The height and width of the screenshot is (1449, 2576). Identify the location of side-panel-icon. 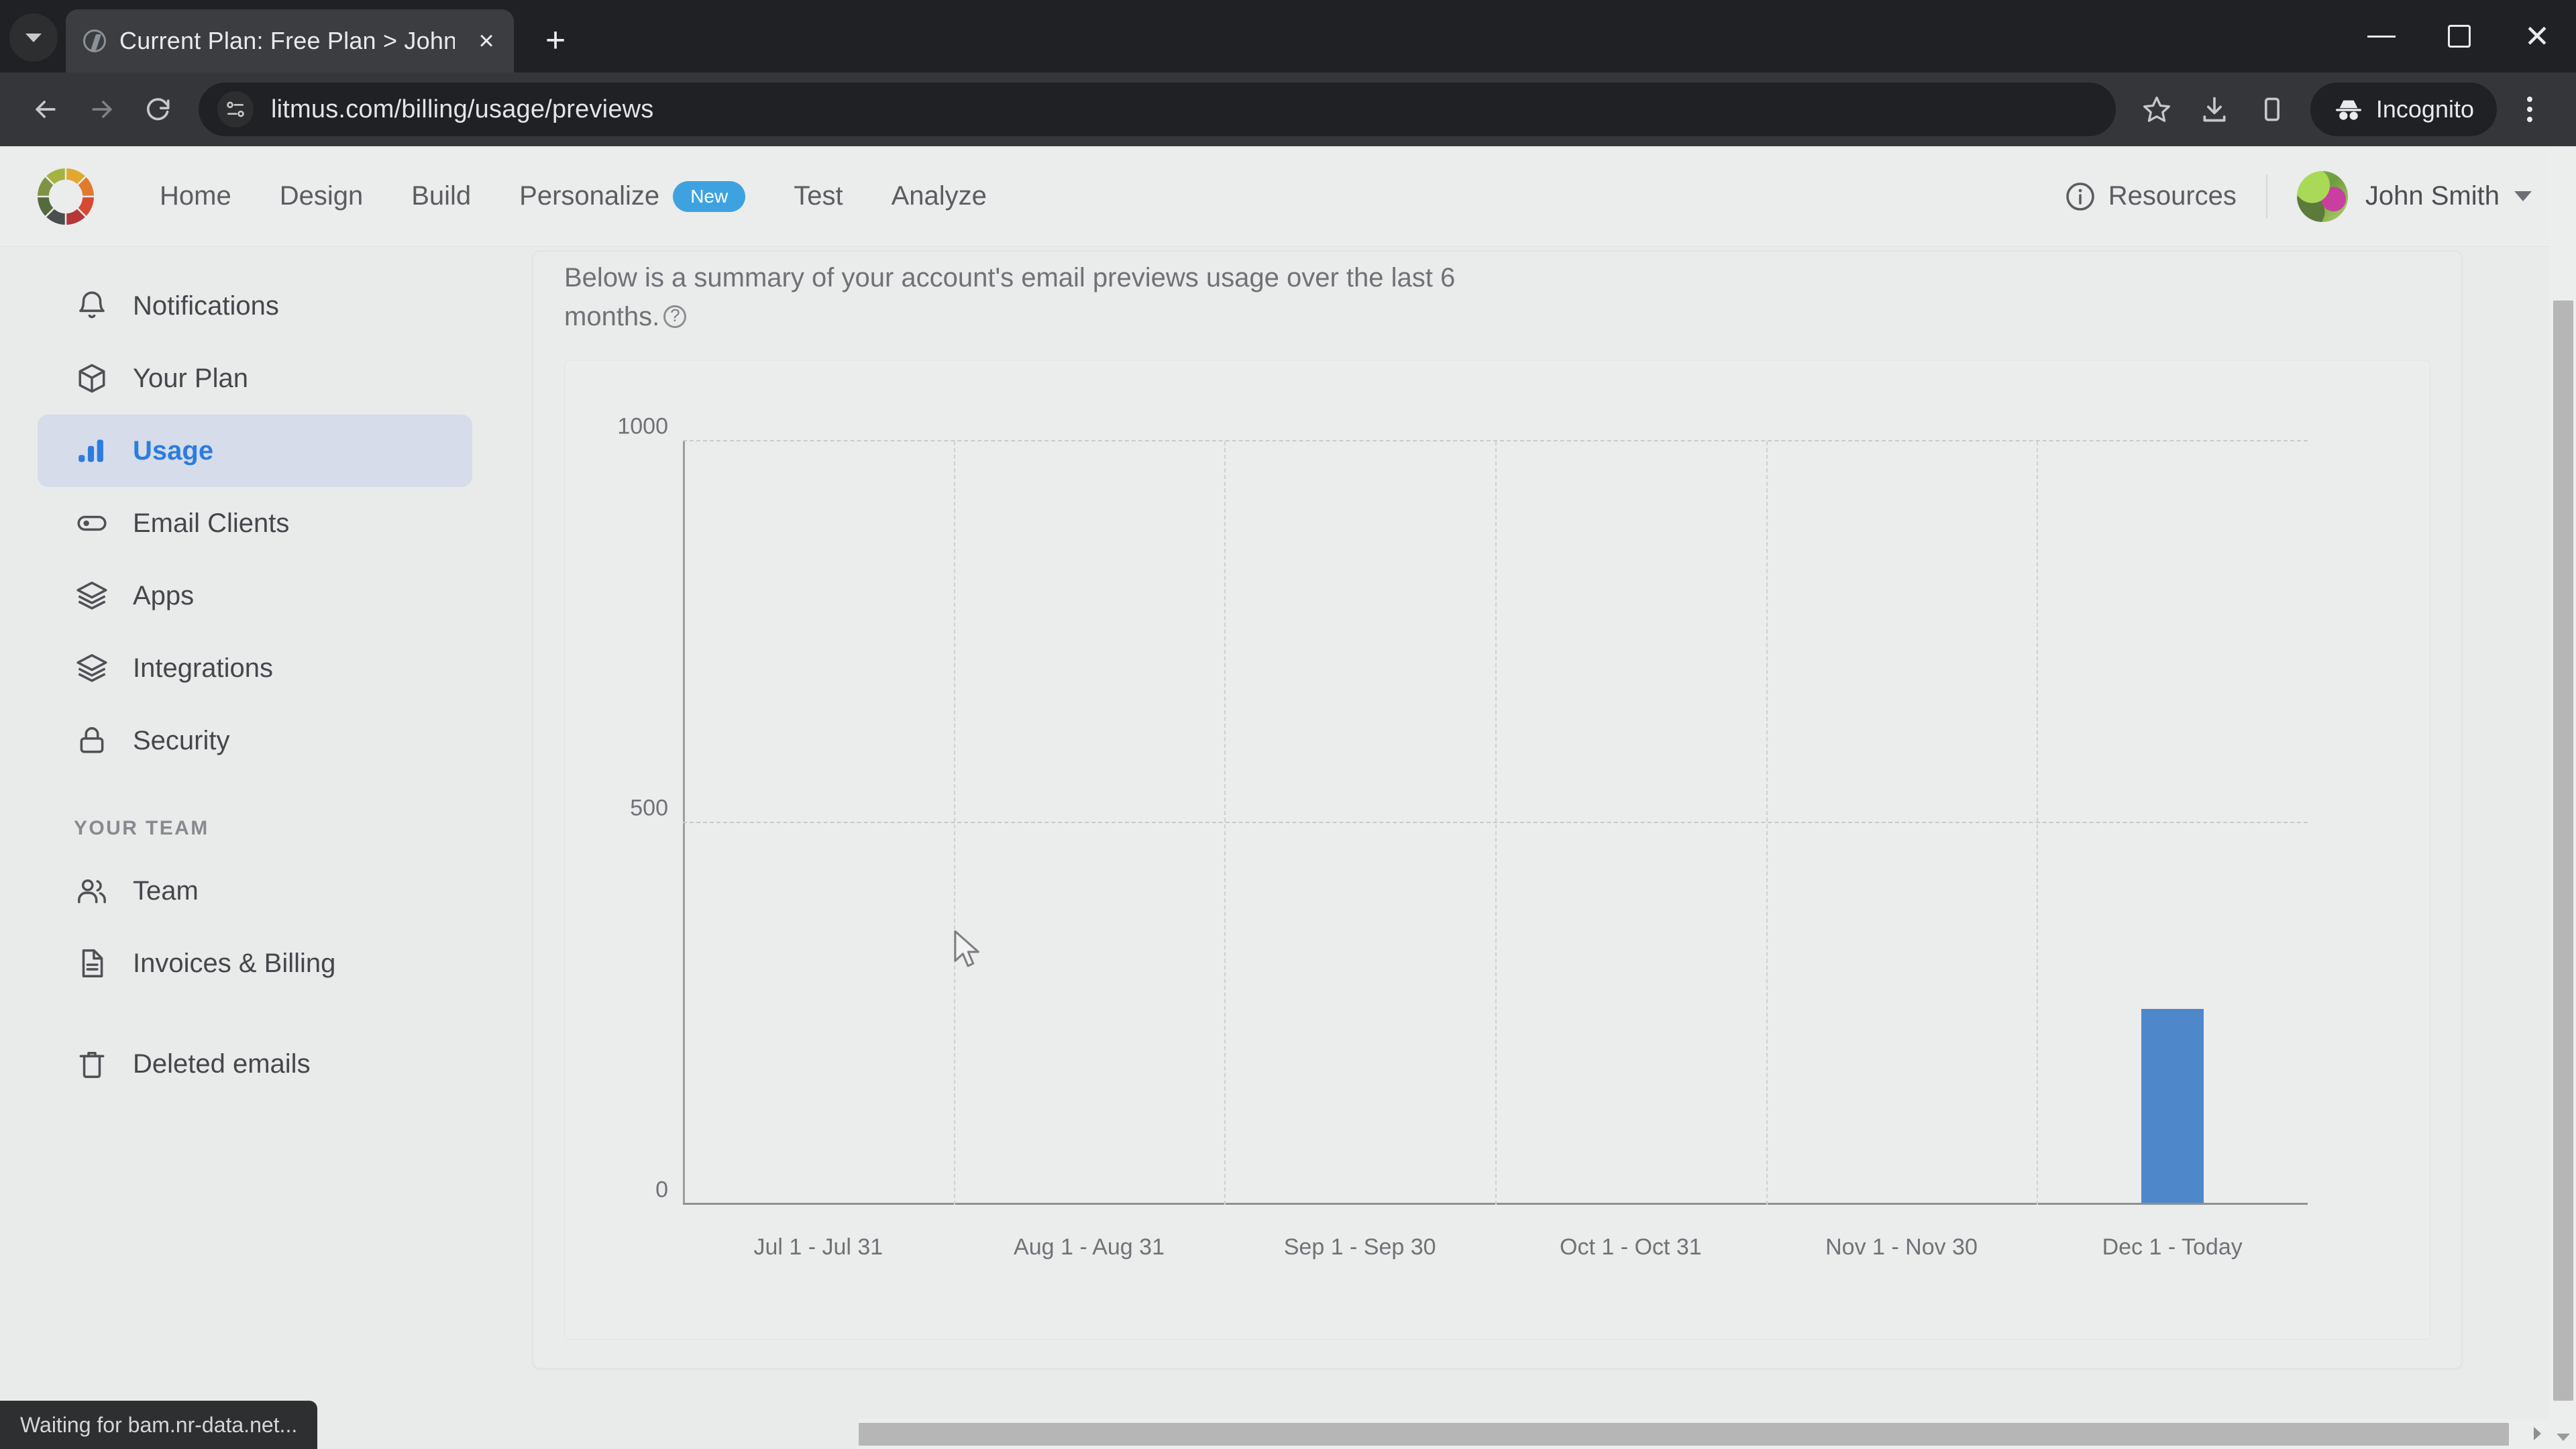
(2271, 109).